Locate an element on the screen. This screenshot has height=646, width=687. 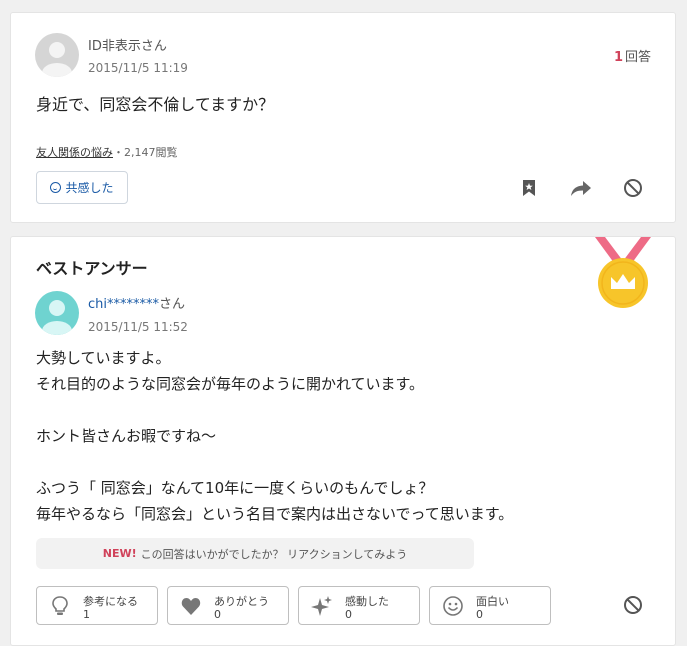
answer-count-label: 回答 is located at coordinates (637, 57).